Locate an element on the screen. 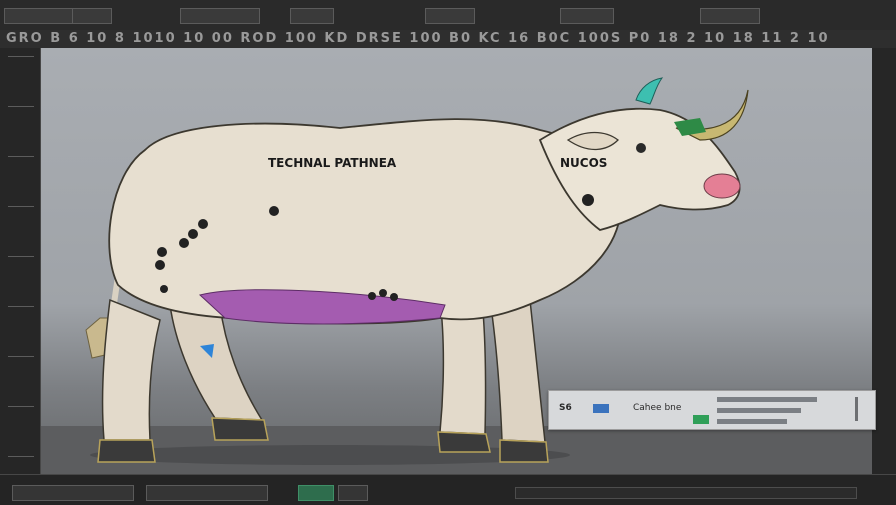  status-field is located at coordinates (686, 493).